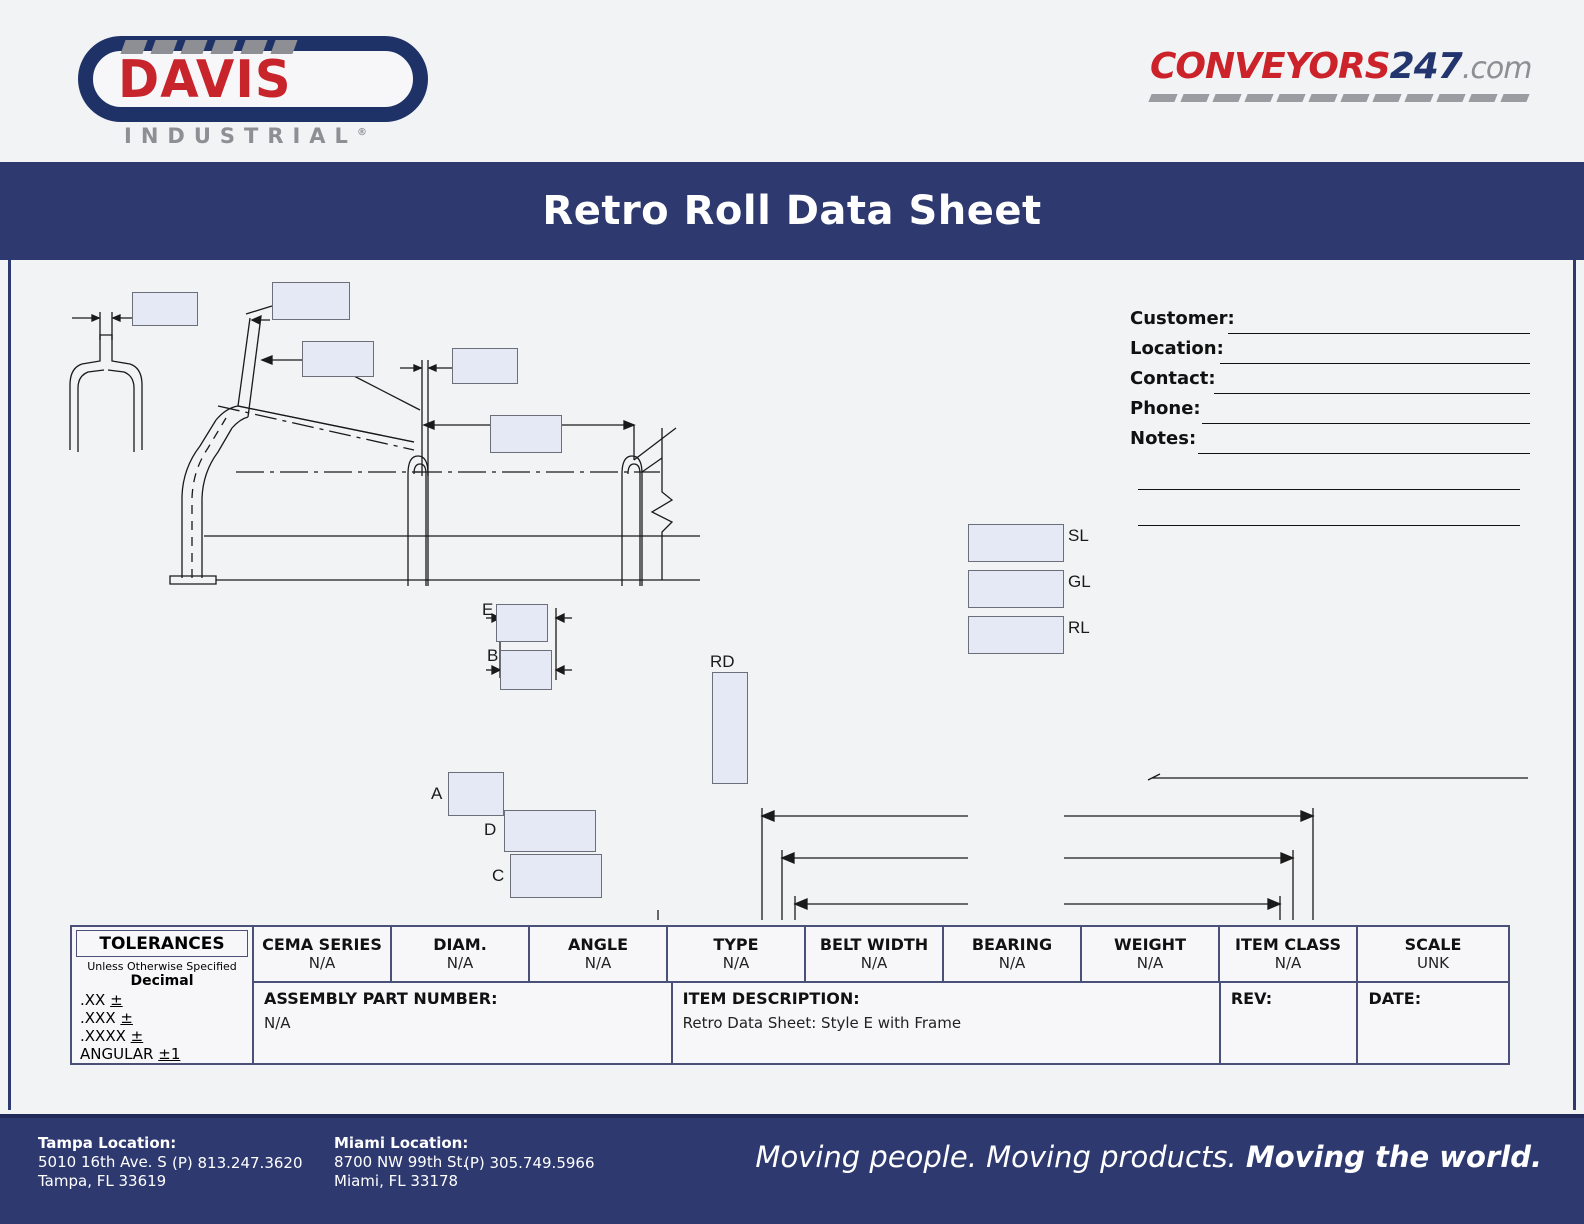 This screenshot has height=1224, width=1584. I want to click on item-class-header: ITEM CLASS, so click(1288, 944).